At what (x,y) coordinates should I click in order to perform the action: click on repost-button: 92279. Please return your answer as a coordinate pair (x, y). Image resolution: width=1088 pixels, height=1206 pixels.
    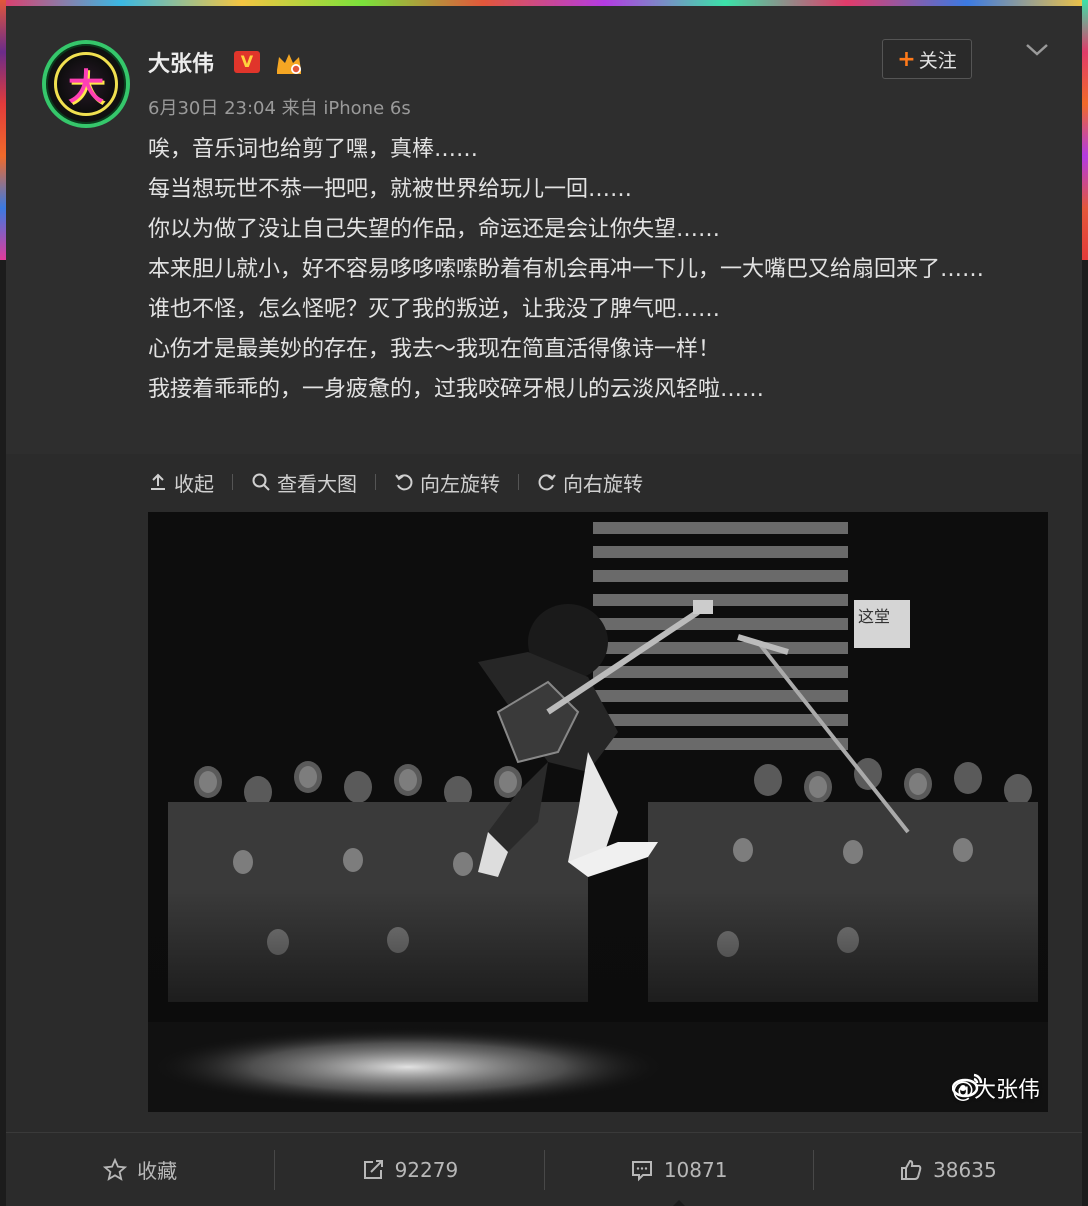
    Looking at the image, I should click on (409, 1169).